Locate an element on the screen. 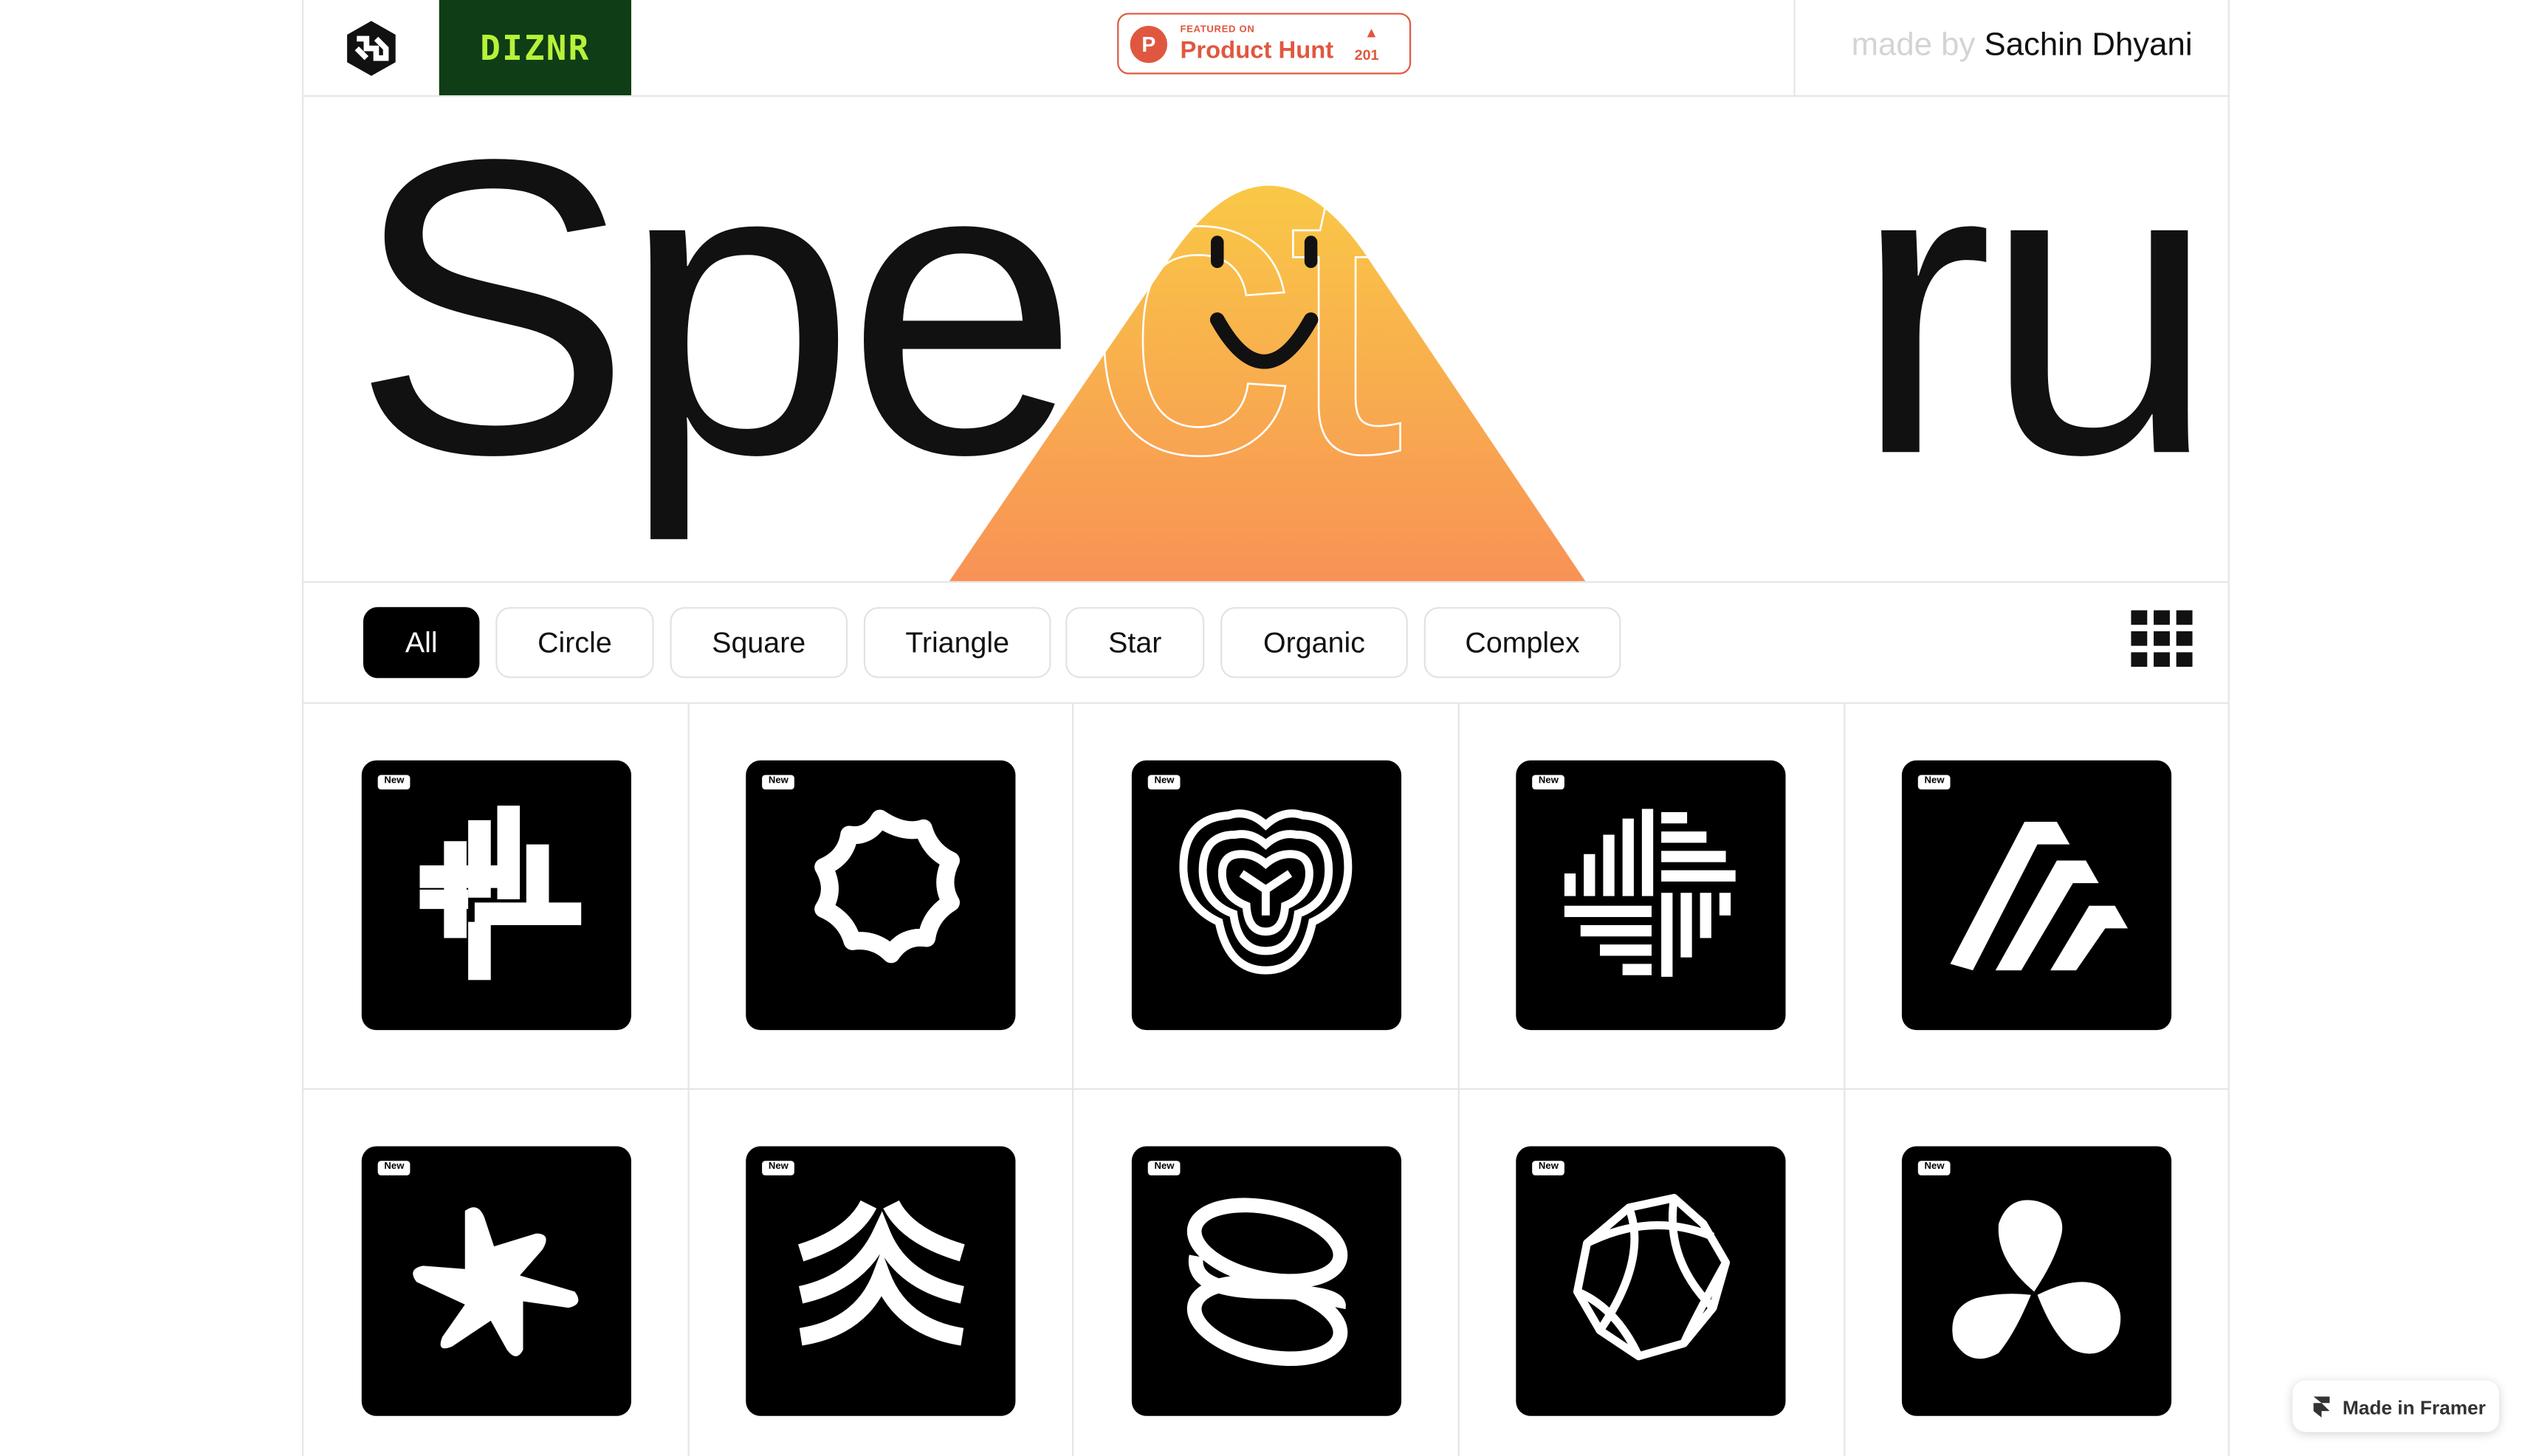 The image size is (2525, 1456). framer-logo-icon is located at coordinates (2321, 1407).